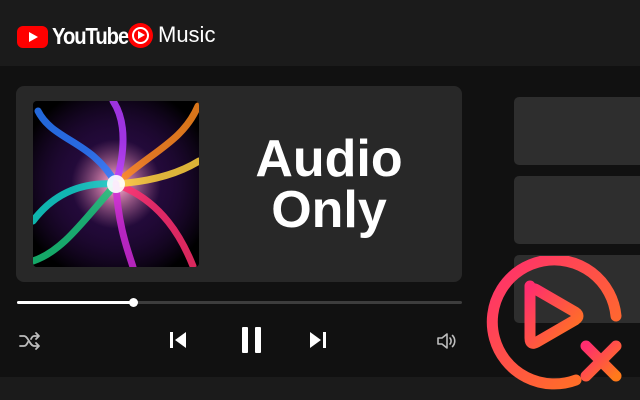 Image resolution: width=640 pixels, height=400 pixels. What do you see at coordinates (30, 343) in the screenshot?
I see `shuffle-icon` at bounding box center [30, 343].